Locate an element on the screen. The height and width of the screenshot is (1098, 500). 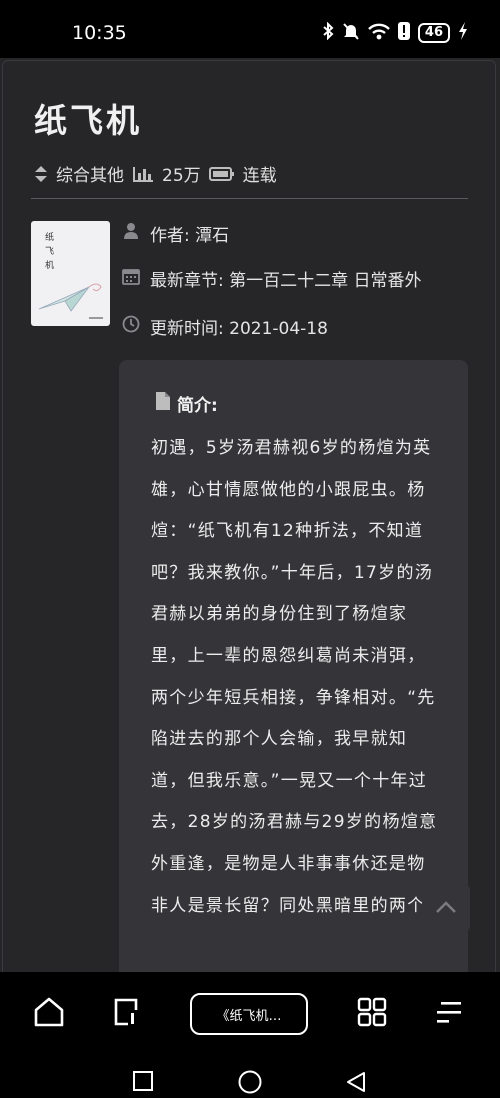
book-cover: 纸飞机 is located at coordinates (70, 273).